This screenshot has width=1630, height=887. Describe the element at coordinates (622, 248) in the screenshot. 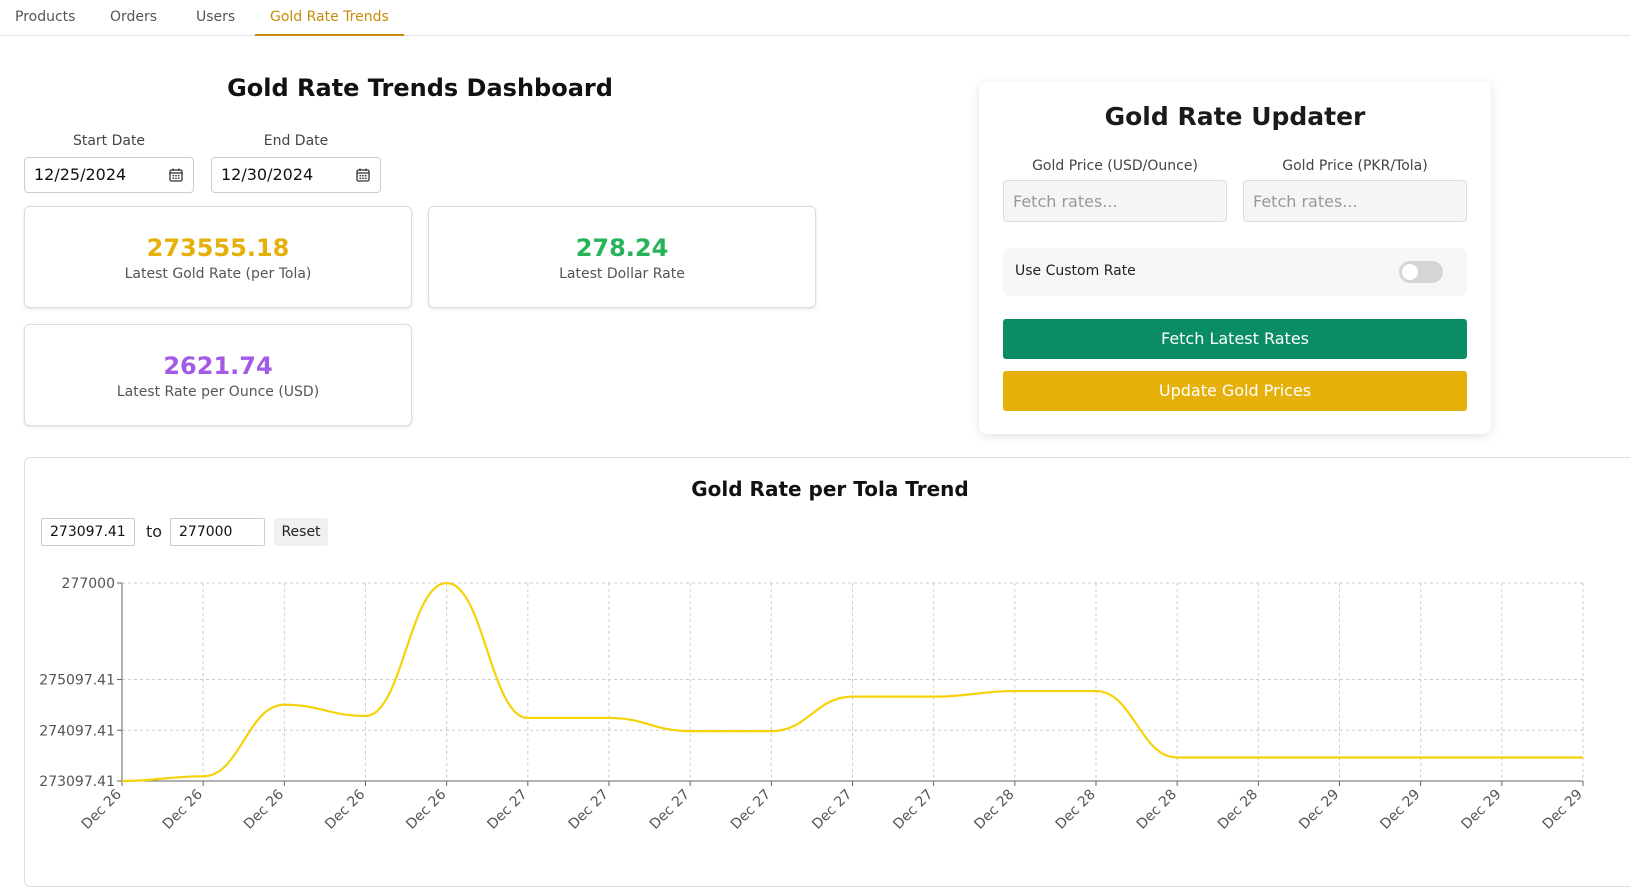

I see `stat-value: 278.24` at that location.